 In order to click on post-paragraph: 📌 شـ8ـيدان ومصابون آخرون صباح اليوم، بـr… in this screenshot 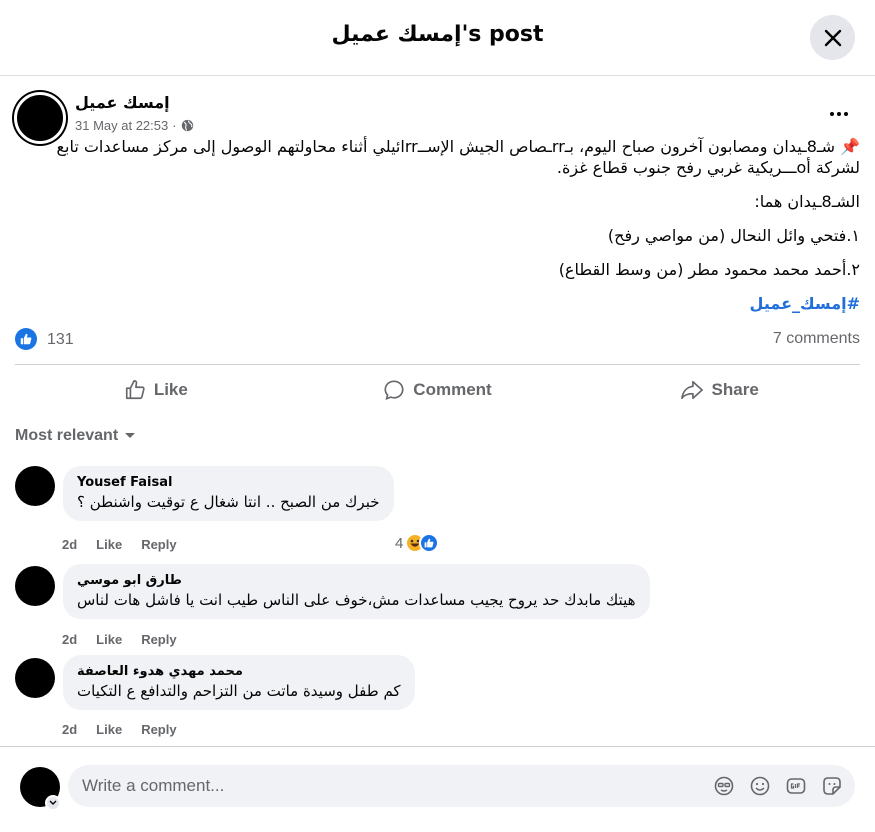, I will do `click(458, 157)`.